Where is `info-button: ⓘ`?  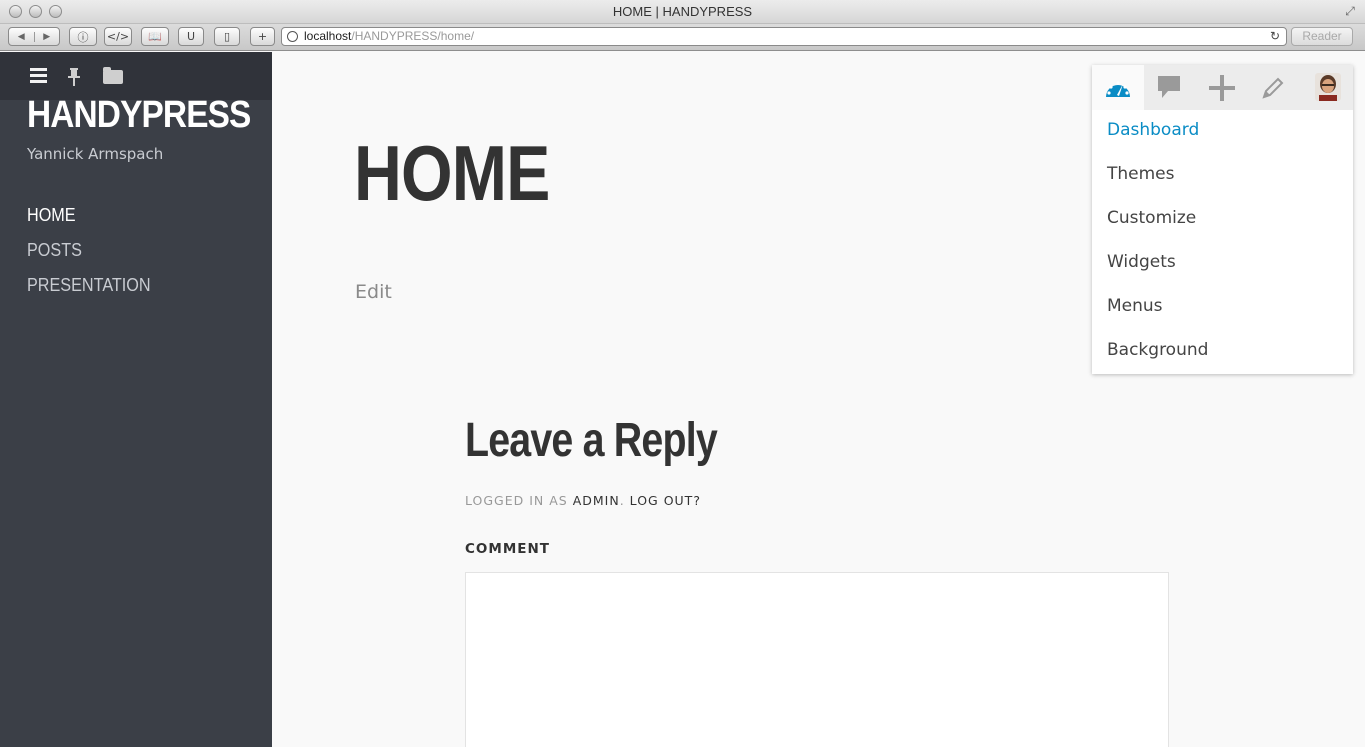 info-button: ⓘ is located at coordinates (83, 36).